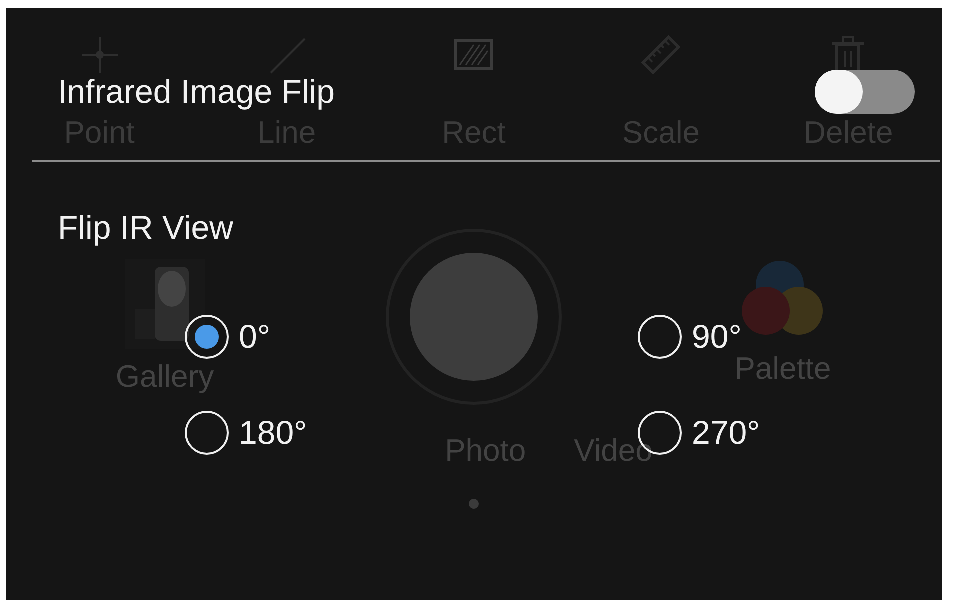 This screenshot has height=605, width=954. I want to click on toggle-switch, so click(865, 92).